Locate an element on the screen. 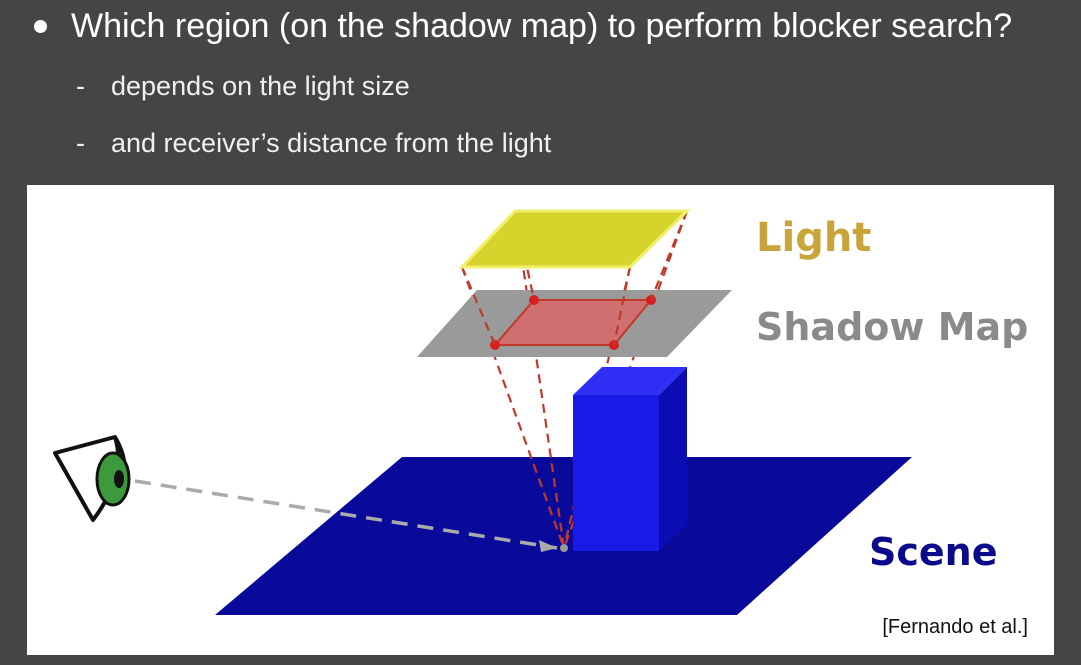 This screenshot has width=1081, height=665. light-label: Light is located at coordinates (813, 238).